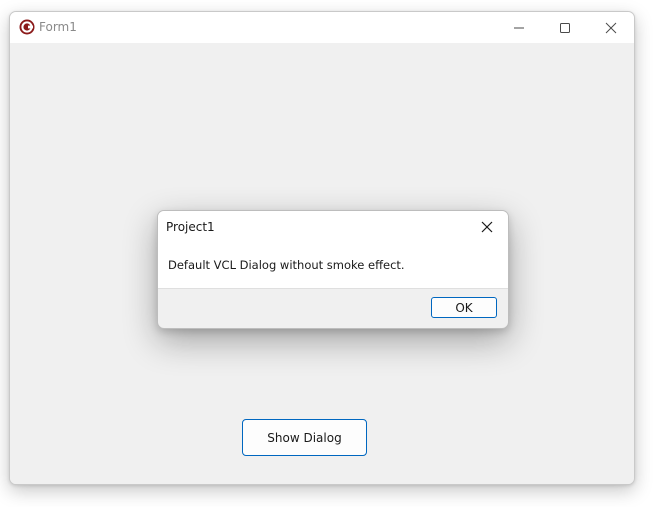  I want to click on app-c-icon, so click(27, 27).